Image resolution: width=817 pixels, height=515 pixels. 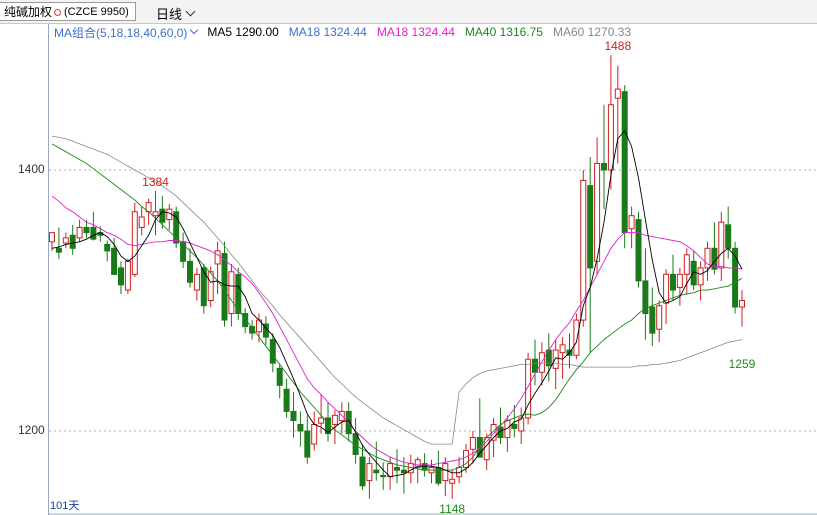 What do you see at coordinates (155, 182) in the screenshot?
I see `price-annotation-1384: 1384` at bounding box center [155, 182].